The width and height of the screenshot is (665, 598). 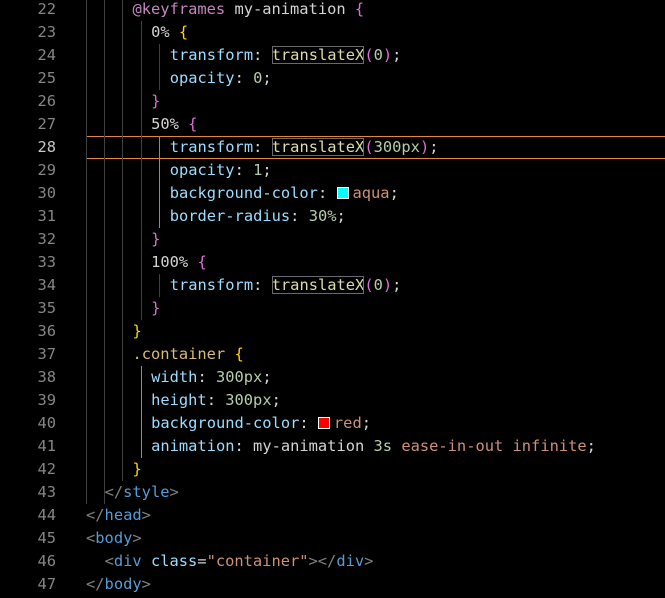 What do you see at coordinates (46, 492) in the screenshot?
I see `line-number: 43` at bounding box center [46, 492].